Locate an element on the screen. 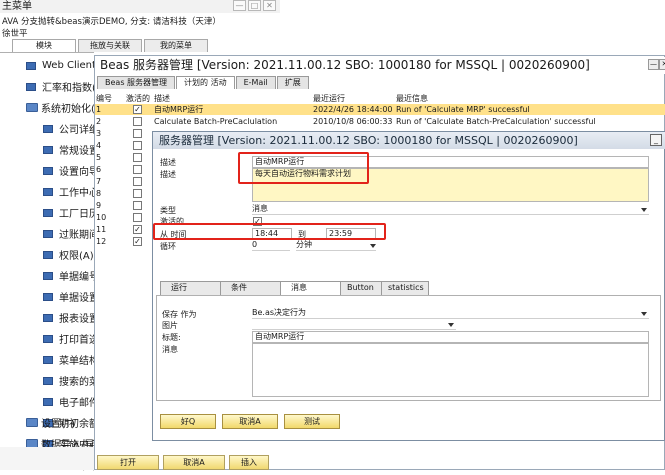 This screenshot has height=475, width=665. tab-message: 消息 is located at coordinates (313, 288).